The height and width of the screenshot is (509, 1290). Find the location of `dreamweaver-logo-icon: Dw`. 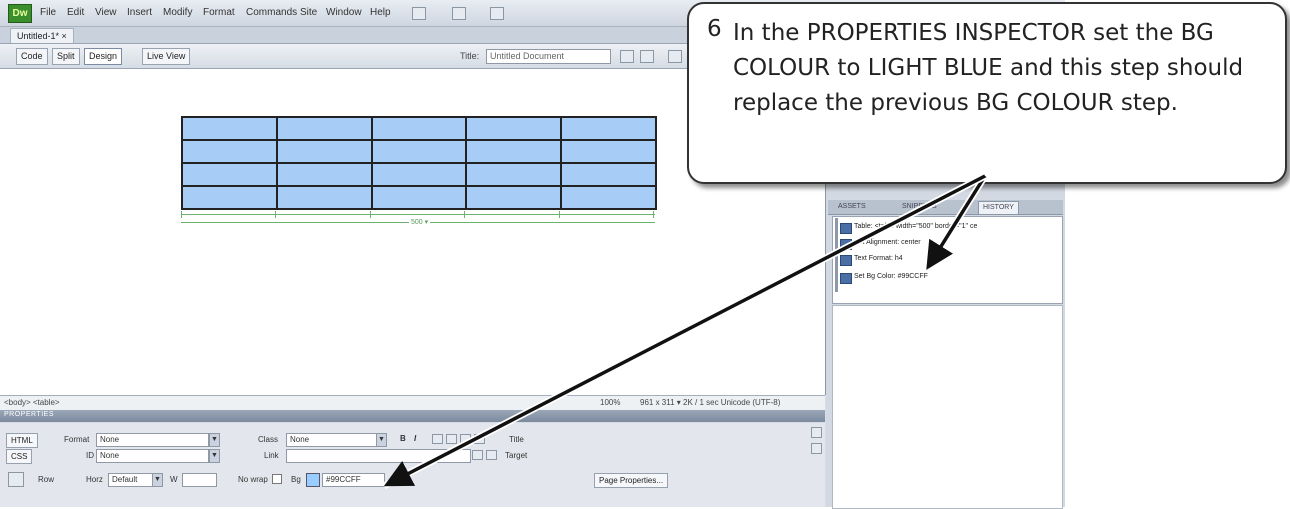

dreamweaver-logo-icon: Dw is located at coordinates (20, 13).